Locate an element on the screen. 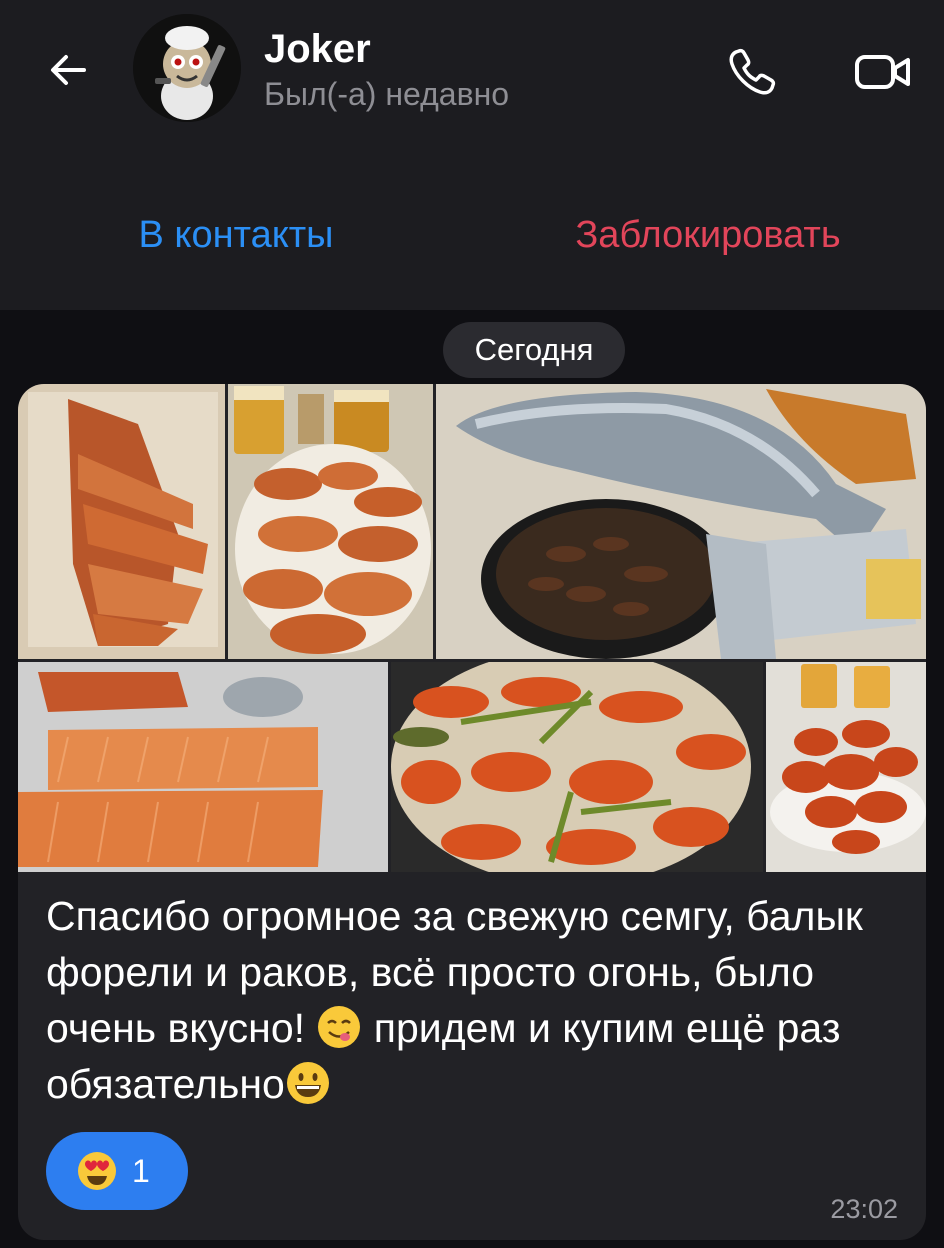 The width and height of the screenshot is (944, 1248). yum-face-emoji is located at coordinates (339, 1027).